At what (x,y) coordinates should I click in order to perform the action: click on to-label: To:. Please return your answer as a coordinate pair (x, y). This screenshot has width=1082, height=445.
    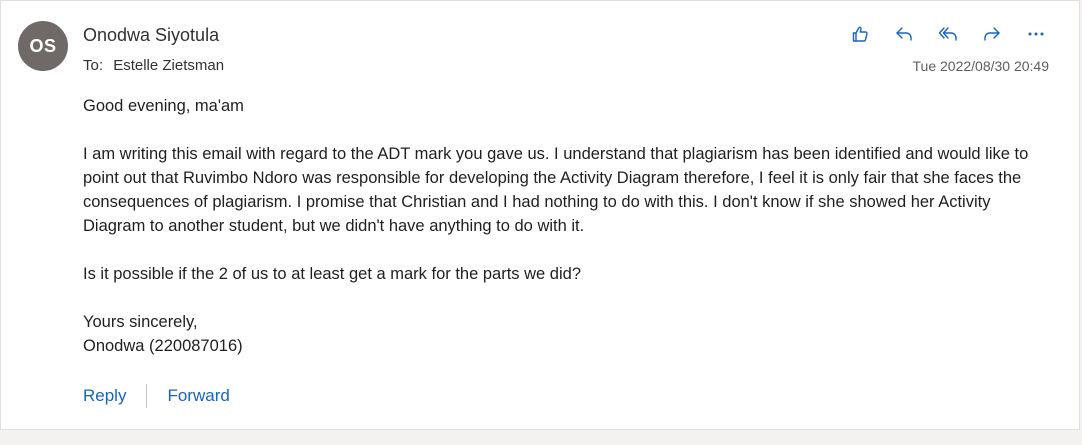
    Looking at the image, I should click on (93, 65).